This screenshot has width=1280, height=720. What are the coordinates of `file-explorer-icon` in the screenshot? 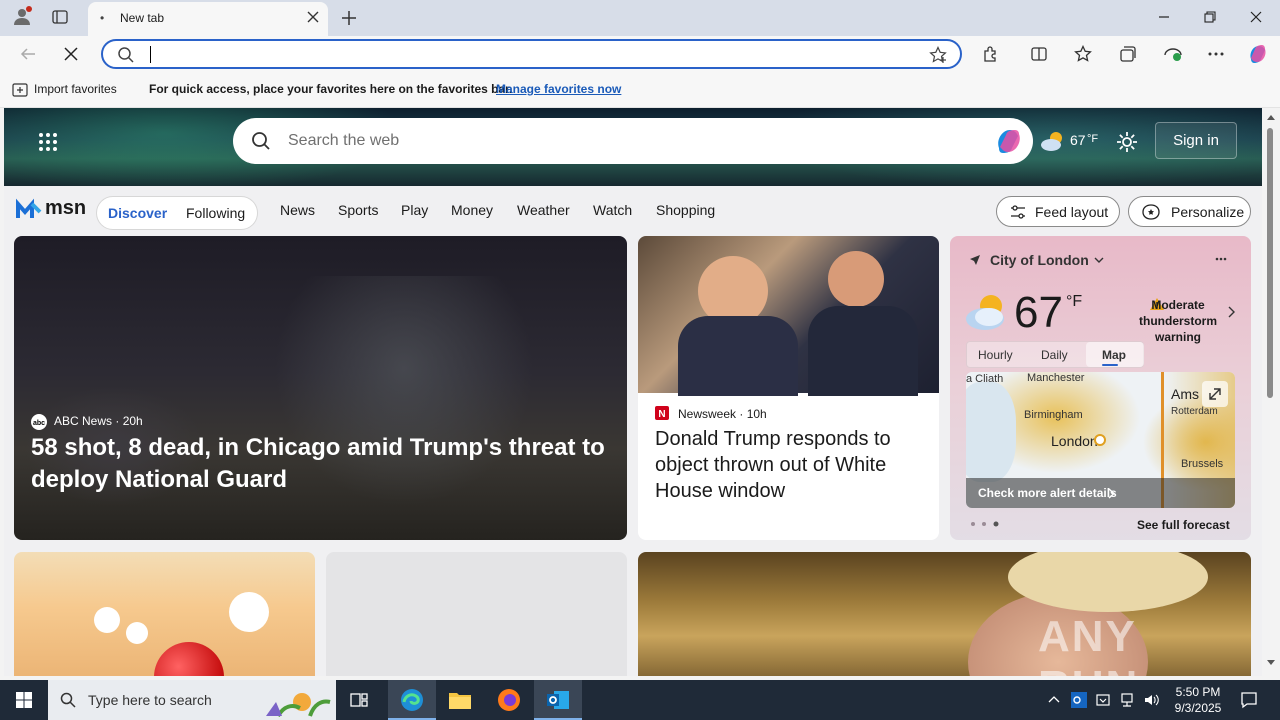 It's located at (460, 700).